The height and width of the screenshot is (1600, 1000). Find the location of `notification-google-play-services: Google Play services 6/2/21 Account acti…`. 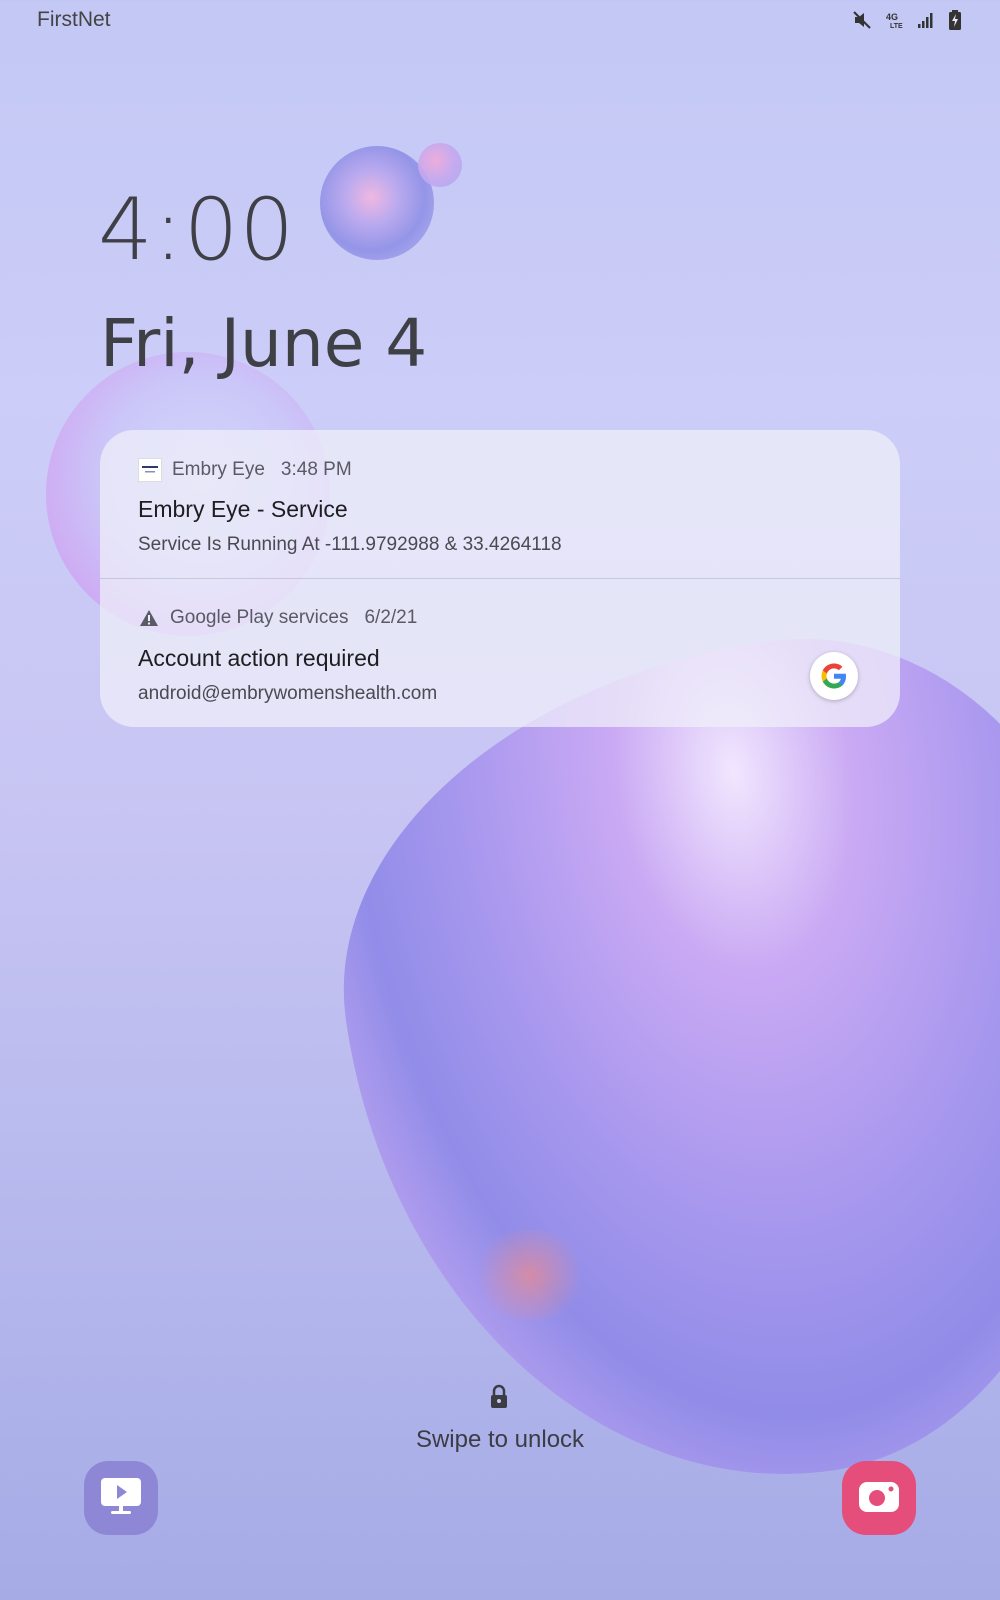

notification-google-play-services: Google Play services 6/2/21 Account acti… is located at coordinates (500, 653).